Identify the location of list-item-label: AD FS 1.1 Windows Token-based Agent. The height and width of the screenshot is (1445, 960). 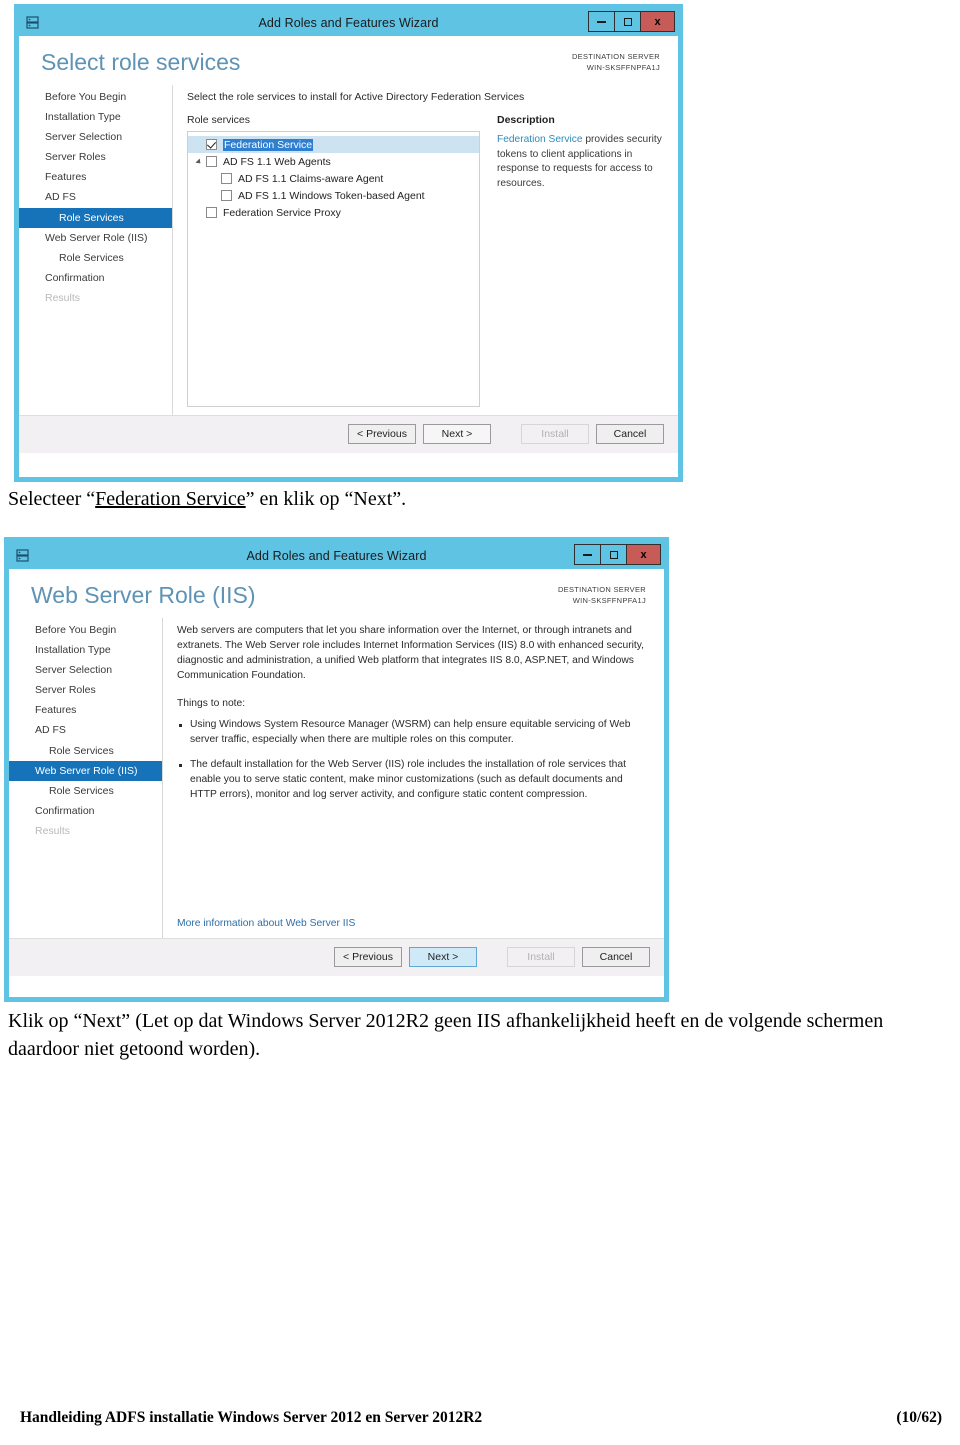
(331, 195).